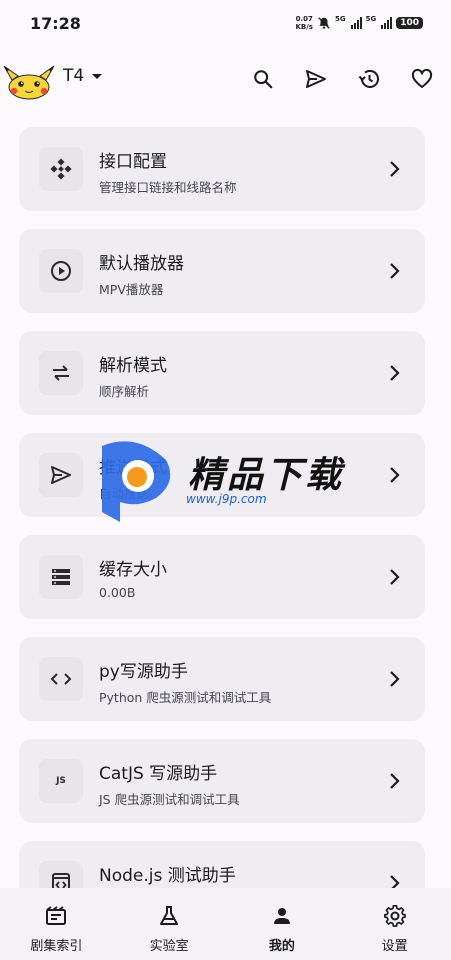 Image resolution: width=451 pixels, height=960 pixels. I want to click on card-title: CatJS 写源助手, so click(158, 774).